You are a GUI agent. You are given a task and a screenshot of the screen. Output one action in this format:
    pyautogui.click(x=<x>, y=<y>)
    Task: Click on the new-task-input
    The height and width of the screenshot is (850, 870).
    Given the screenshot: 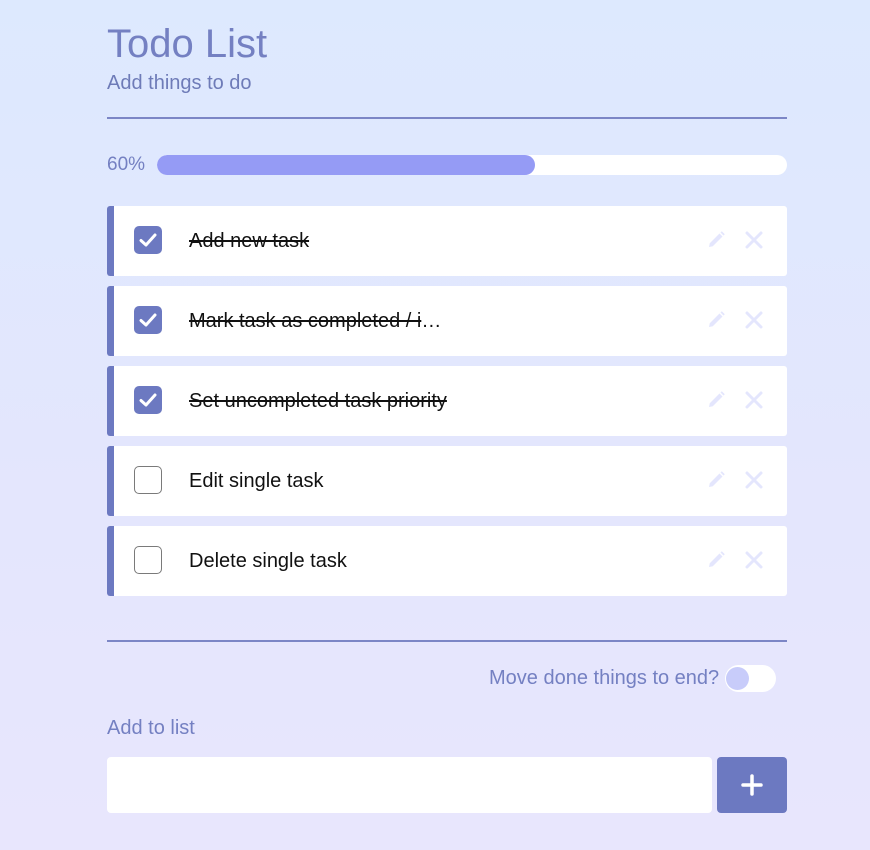 What is the action you would take?
    pyautogui.click(x=409, y=785)
    